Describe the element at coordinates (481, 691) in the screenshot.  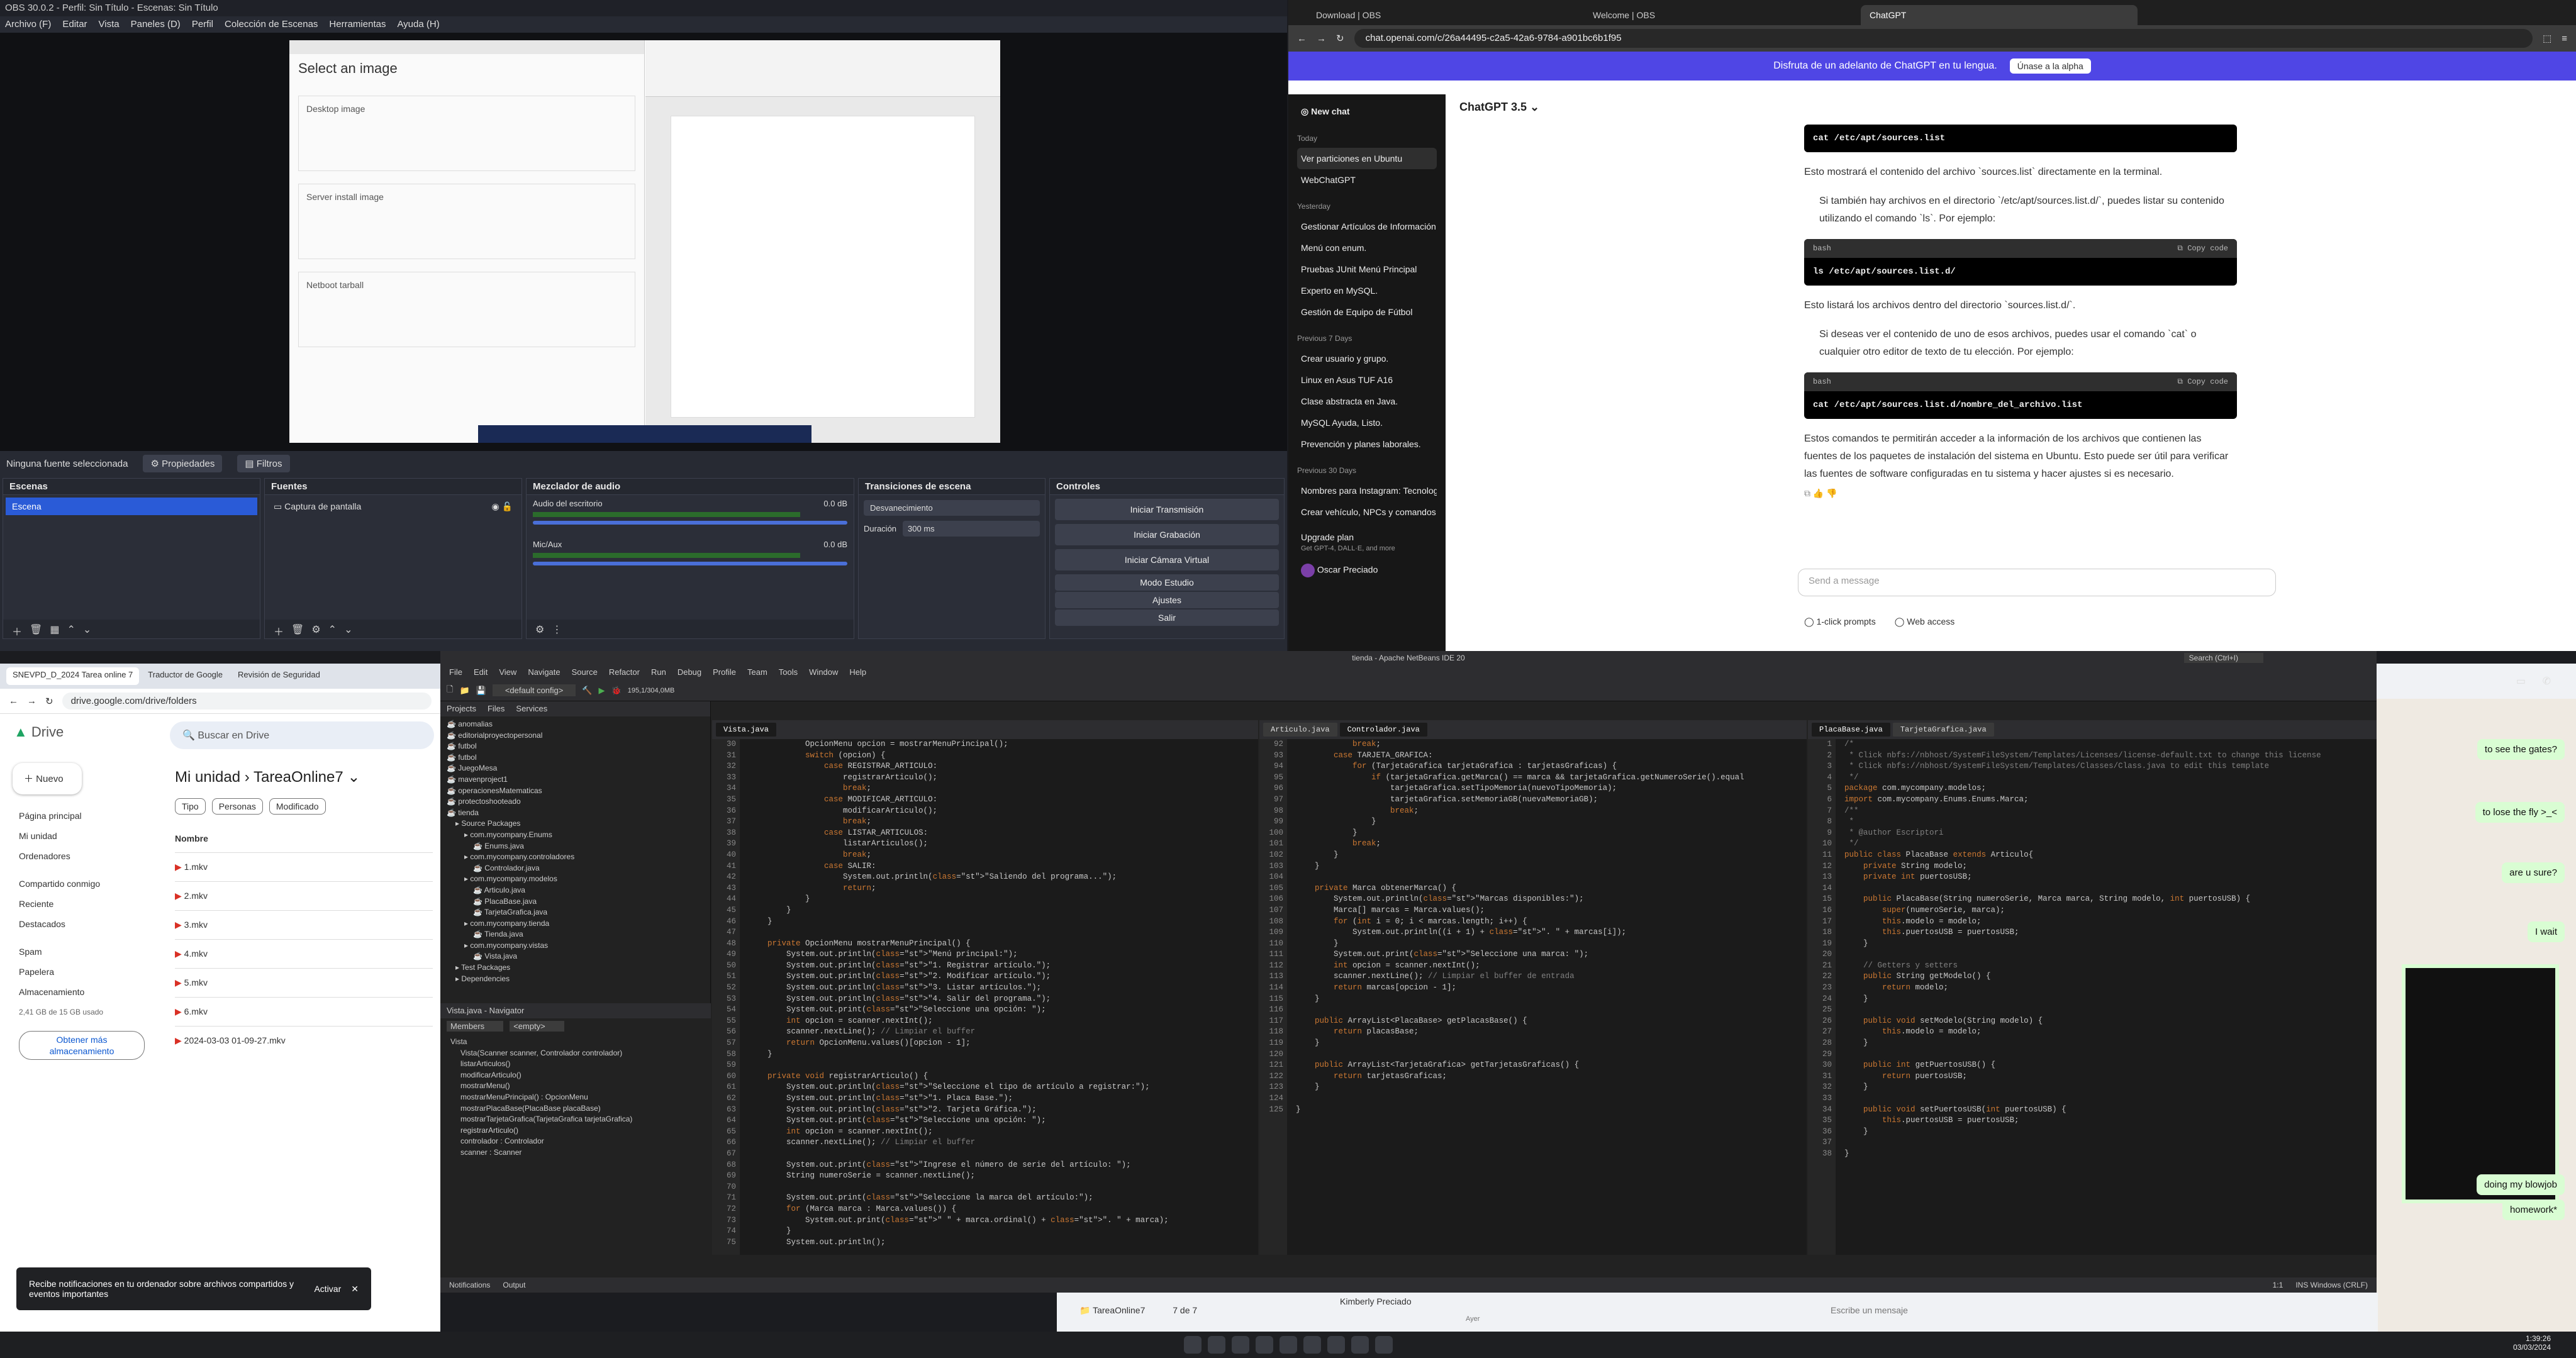
I see `save-icon: 💾` at that location.